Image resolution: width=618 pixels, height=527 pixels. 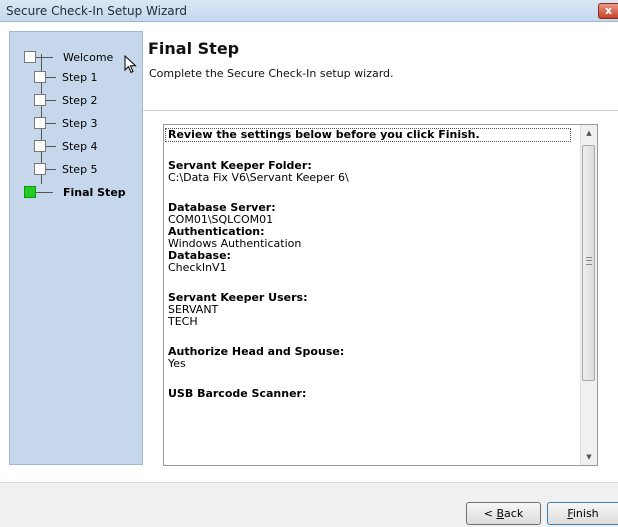 What do you see at coordinates (582, 513) in the screenshot?
I see `finish-button: Finish` at bounding box center [582, 513].